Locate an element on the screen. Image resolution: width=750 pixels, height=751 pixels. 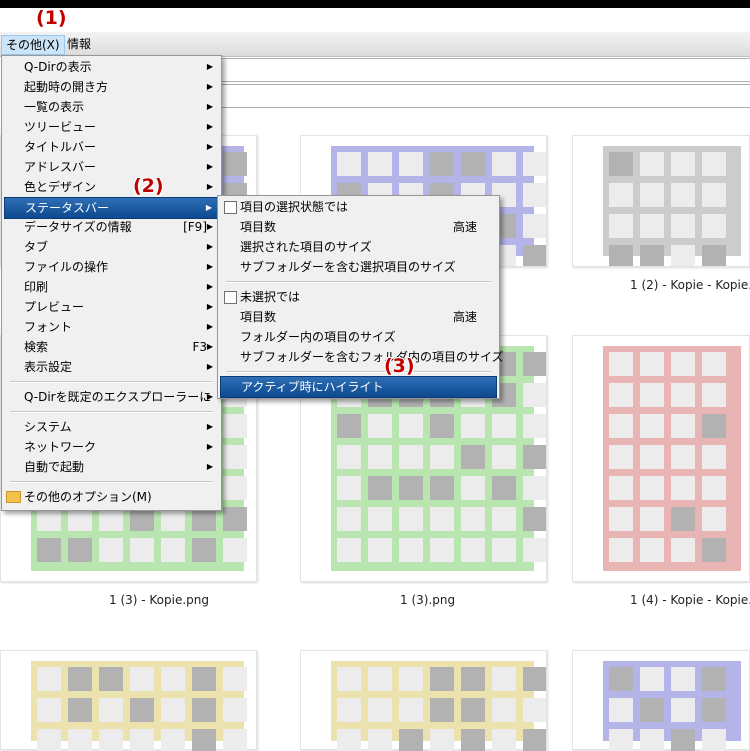
menu-item-font: フォント ▶ is located at coordinates (111, 327).